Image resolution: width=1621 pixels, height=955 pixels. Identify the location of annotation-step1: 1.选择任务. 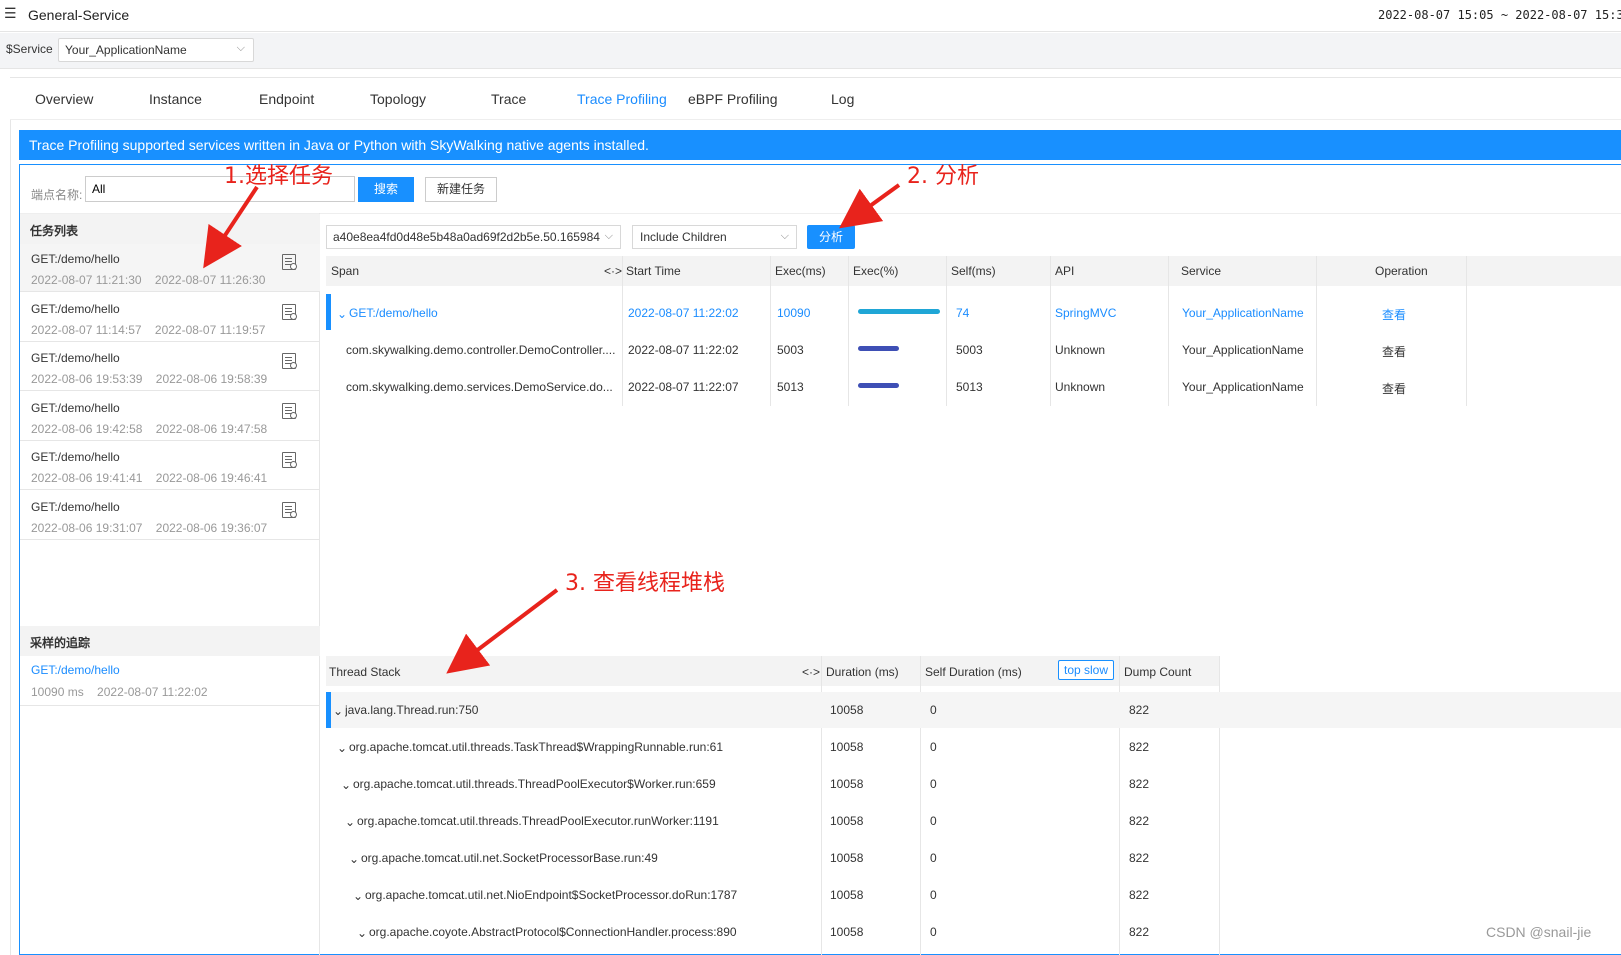
(278, 176).